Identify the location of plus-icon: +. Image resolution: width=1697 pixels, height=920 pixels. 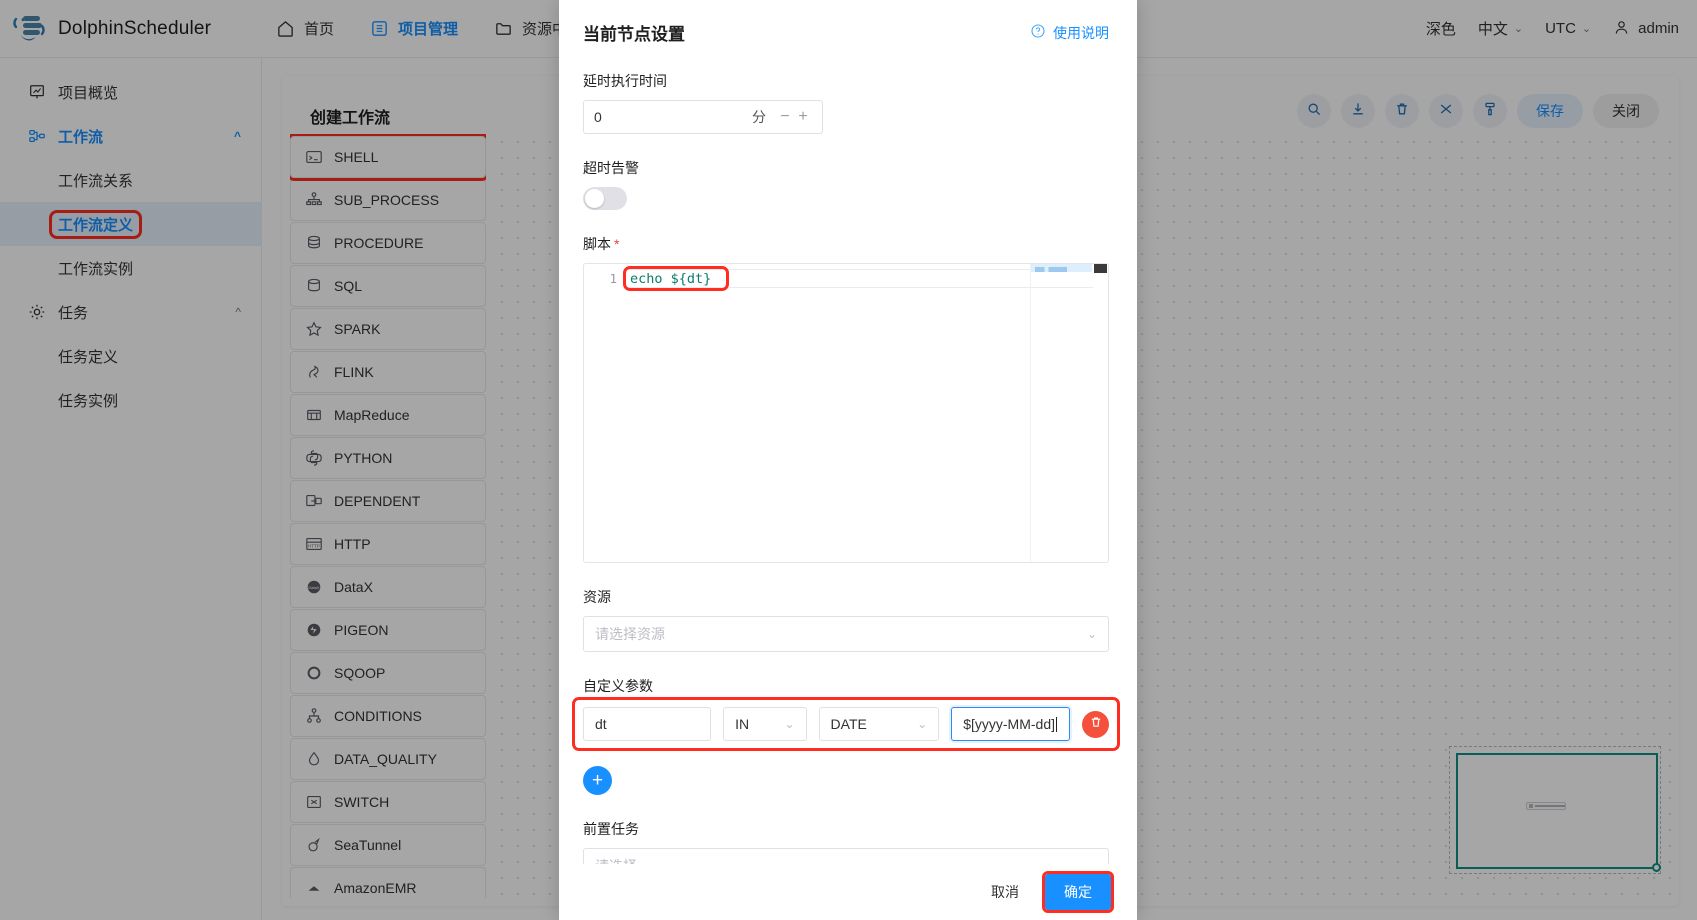
(597, 780).